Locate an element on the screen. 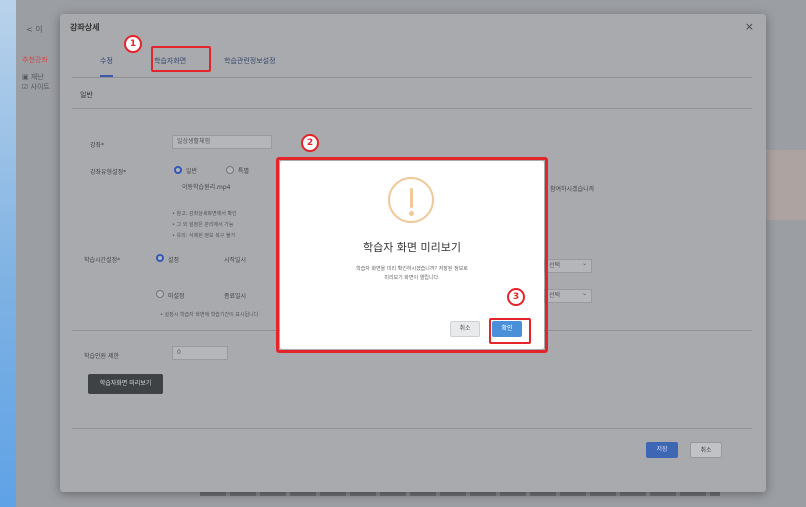 This screenshot has width=806, height=507. learner-preview-button: 학습자화면 미리보기 is located at coordinates (125, 384).